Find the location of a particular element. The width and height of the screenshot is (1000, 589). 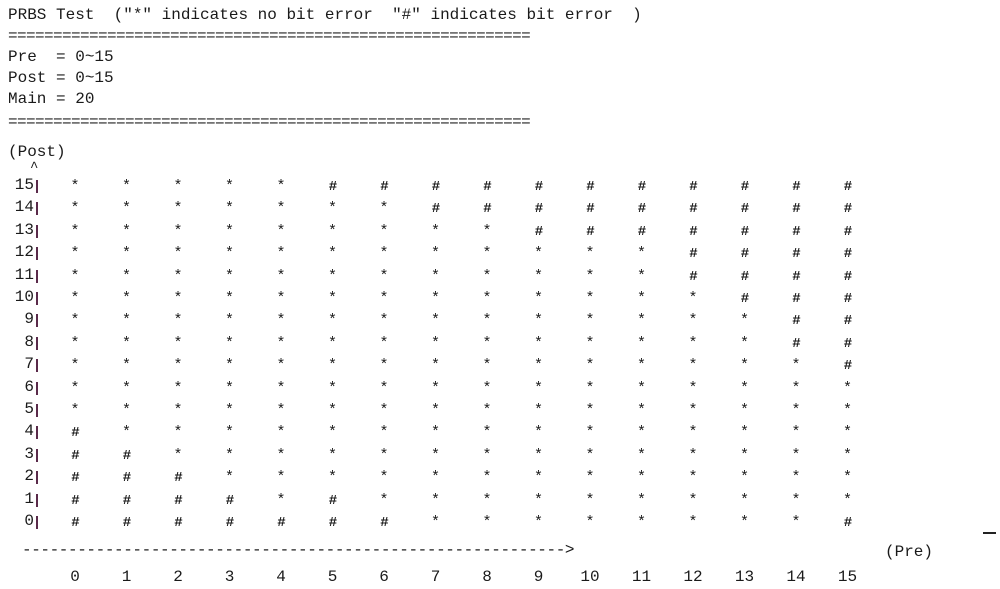

row-label-post-9: 9 is located at coordinates (29, 319).